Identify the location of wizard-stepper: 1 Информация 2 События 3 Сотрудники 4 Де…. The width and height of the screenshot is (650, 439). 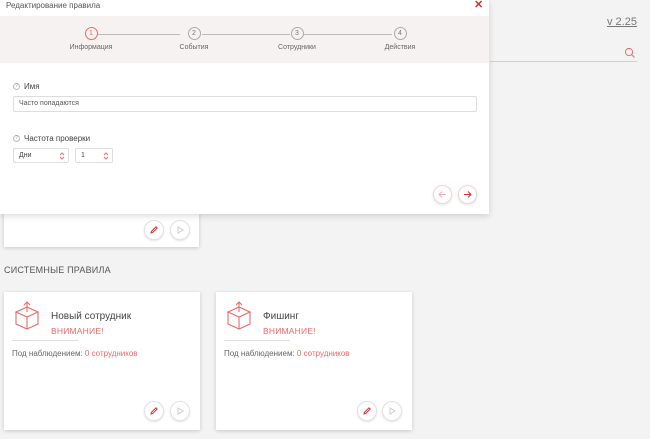
(244, 39).